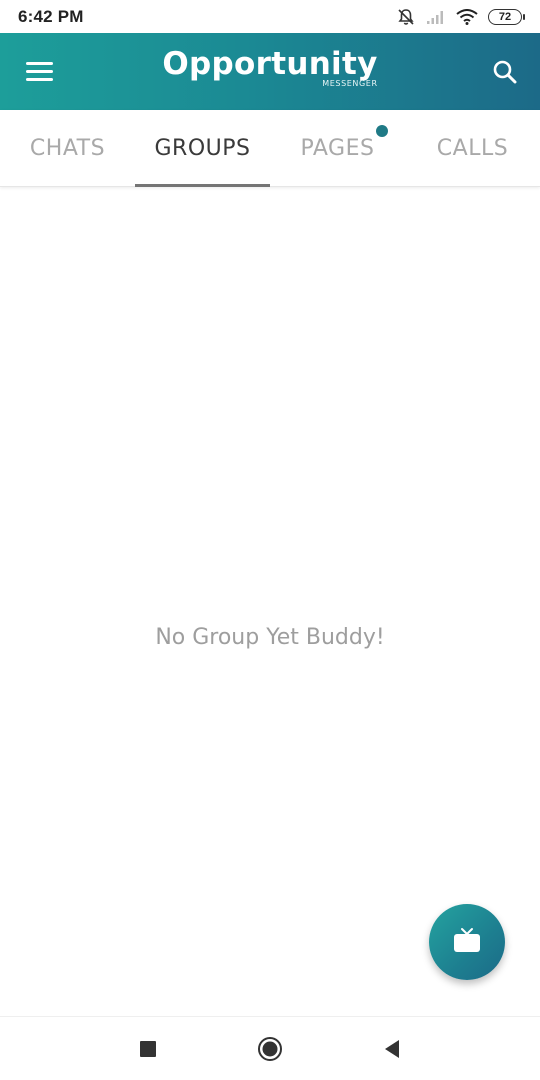  I want to click on battery-icon: 72, so click(506, 16).